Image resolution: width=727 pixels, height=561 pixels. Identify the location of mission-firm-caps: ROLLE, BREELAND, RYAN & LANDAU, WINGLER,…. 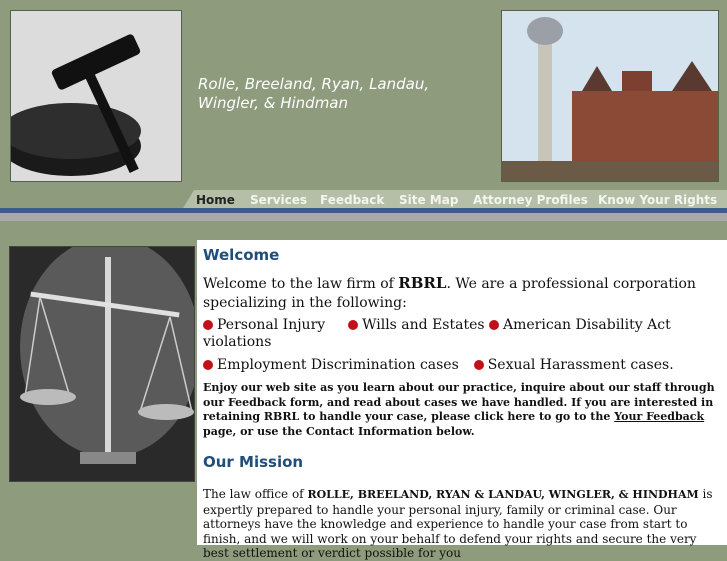
(503, 494).